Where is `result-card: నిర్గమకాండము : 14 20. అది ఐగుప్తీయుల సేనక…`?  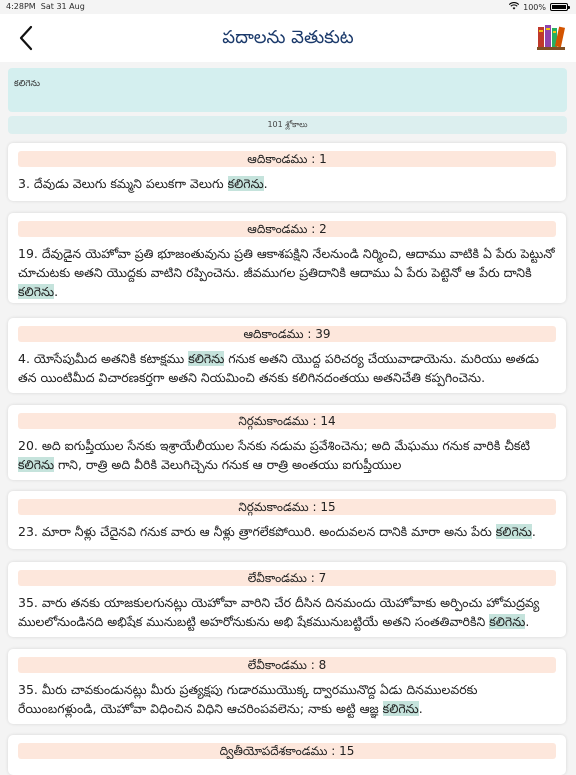
result-card: నిర్గమకాండము : 14 20. అది ఐగుప్తీయుల సేనక… is located at coordinates (287, 442).